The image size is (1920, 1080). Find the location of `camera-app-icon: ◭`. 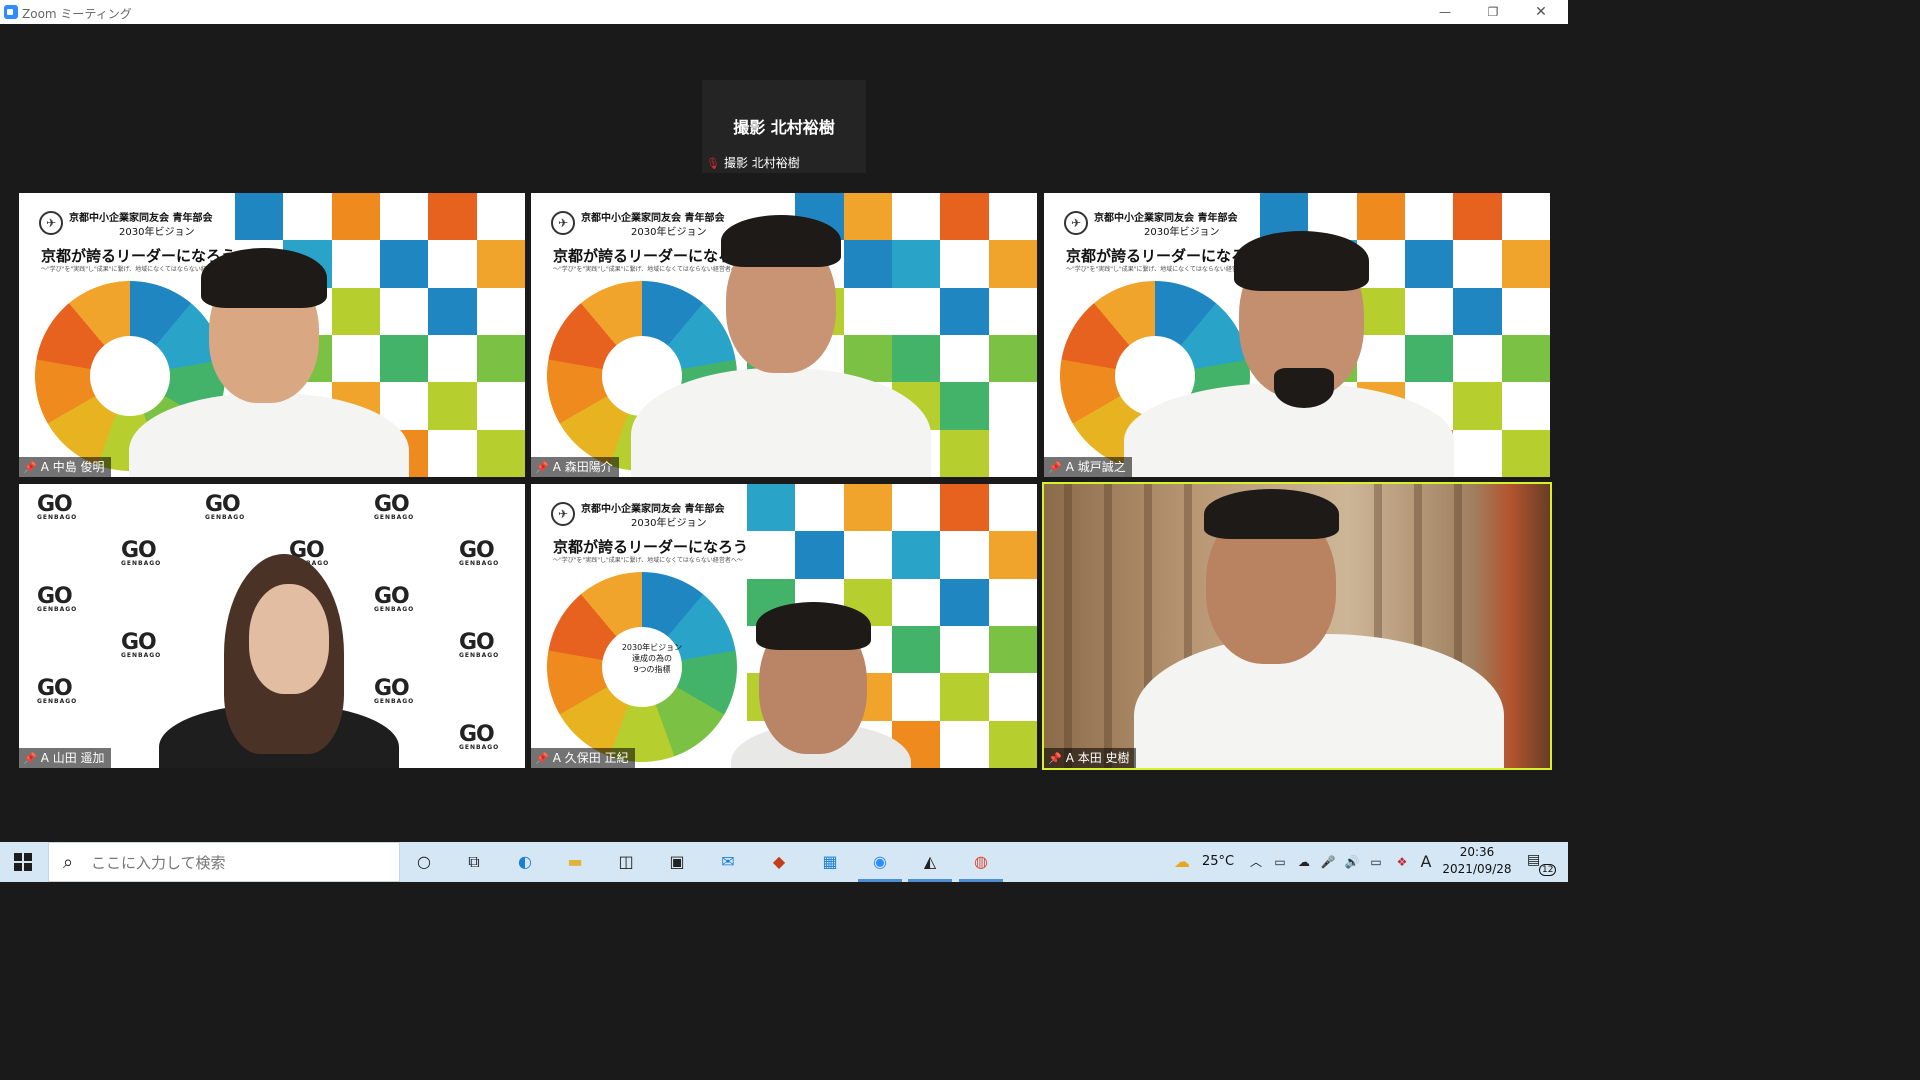

camera-app-icon: ◭ is located at coordinates (930, 866).